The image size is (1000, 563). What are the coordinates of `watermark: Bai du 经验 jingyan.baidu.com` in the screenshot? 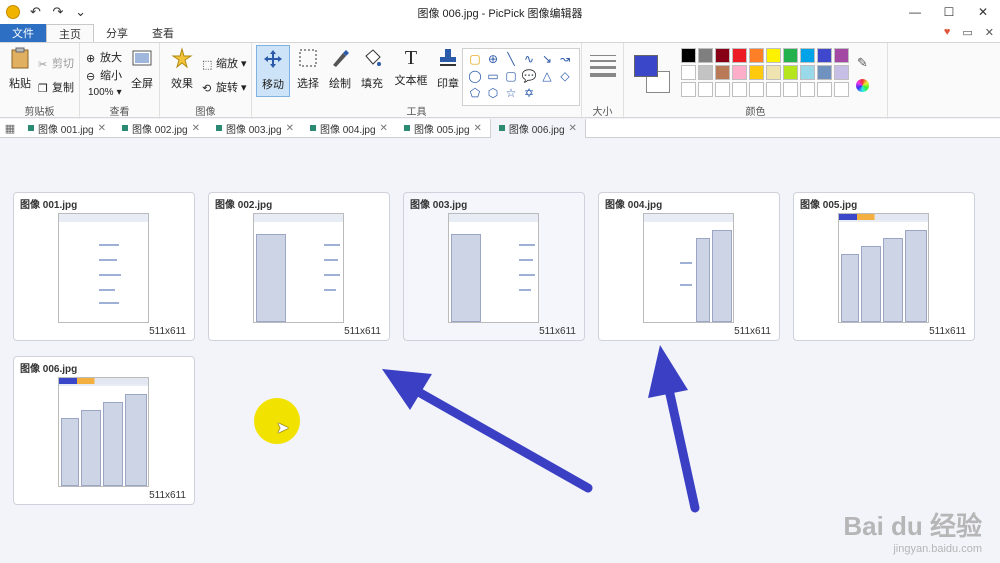 It's located at (912, 530).